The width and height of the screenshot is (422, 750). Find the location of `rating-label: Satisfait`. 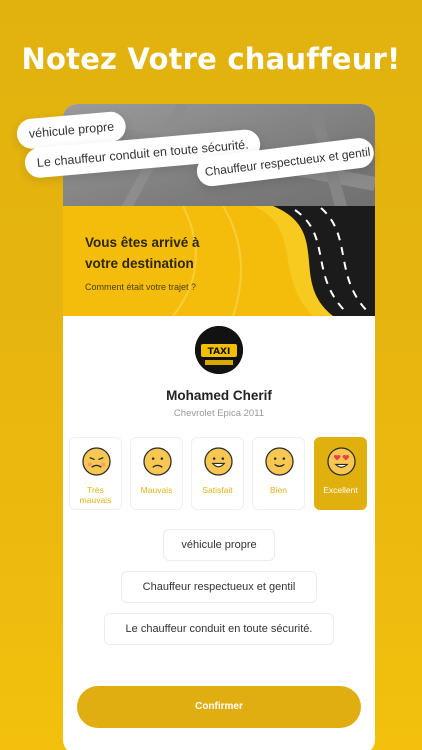

rating-label: Satisfait is located at coordinates (217, 490).